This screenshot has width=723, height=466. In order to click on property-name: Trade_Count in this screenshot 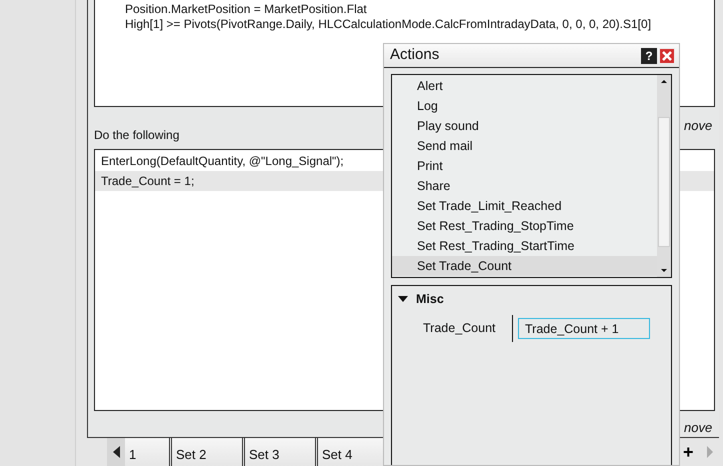, I will do `click(459, 328)`.